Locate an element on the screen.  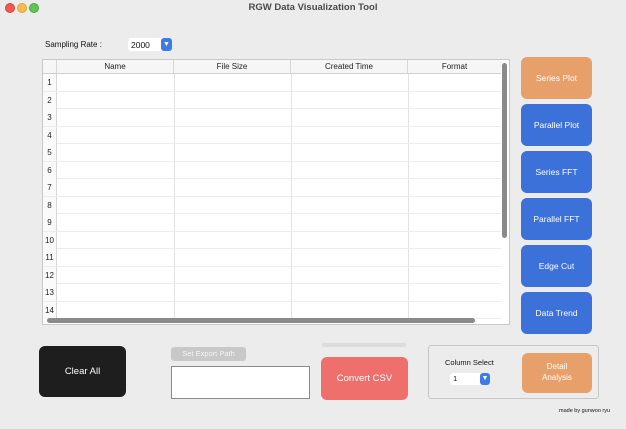
row-number: 7 is located at coordinates (50, 187).